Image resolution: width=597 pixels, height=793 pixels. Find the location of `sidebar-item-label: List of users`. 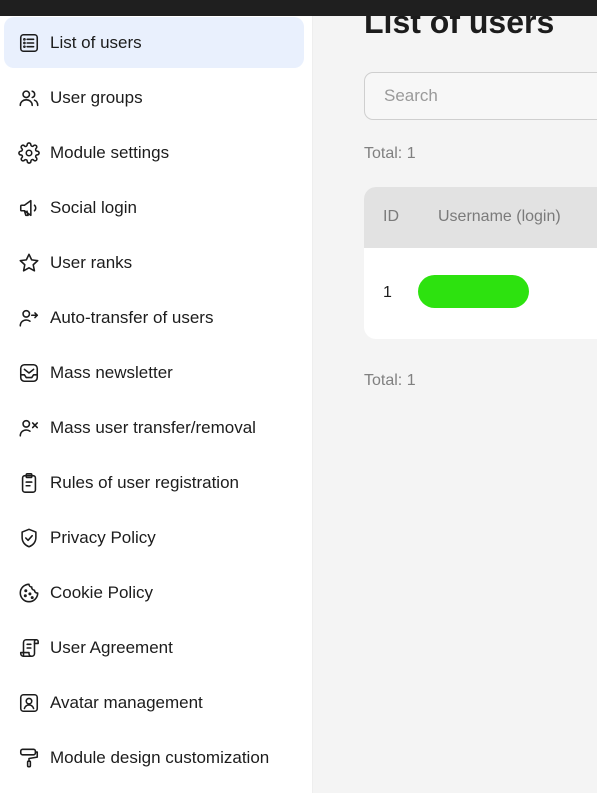

sidebar-item-label: List of users is located at coordinates (96, 42).